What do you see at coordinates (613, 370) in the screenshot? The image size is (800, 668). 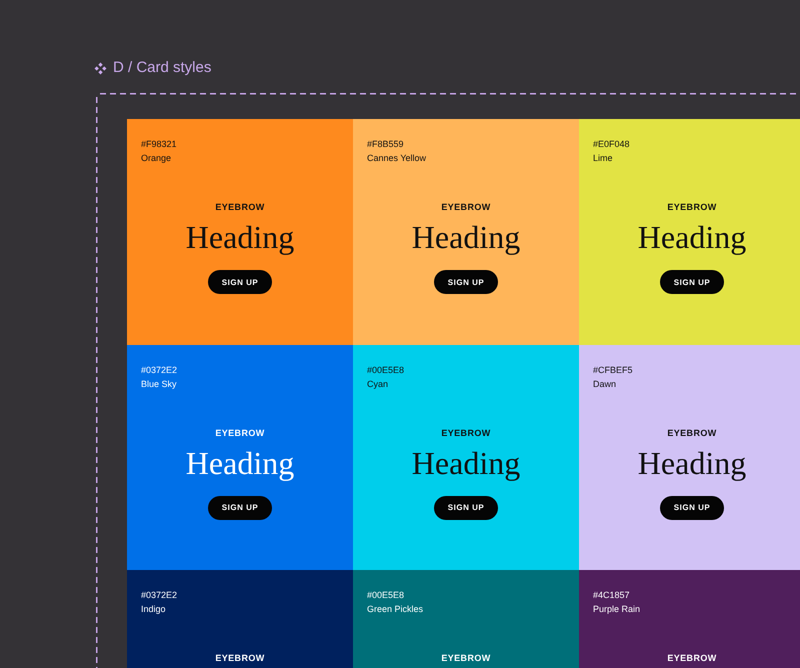 I see `hex-code: #CFBEF5` at bounding box center [613, 370].